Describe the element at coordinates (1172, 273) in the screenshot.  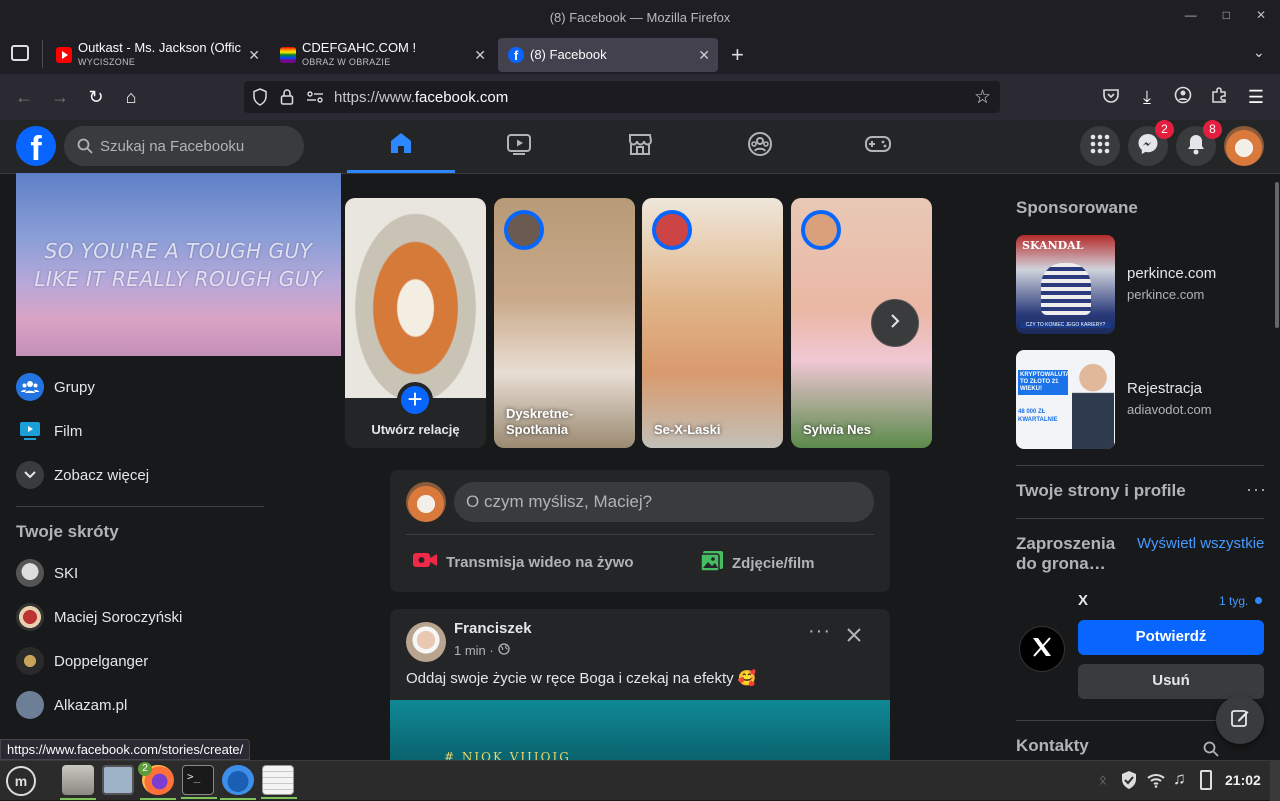
I see `ad-name: perkince.com` at that location.